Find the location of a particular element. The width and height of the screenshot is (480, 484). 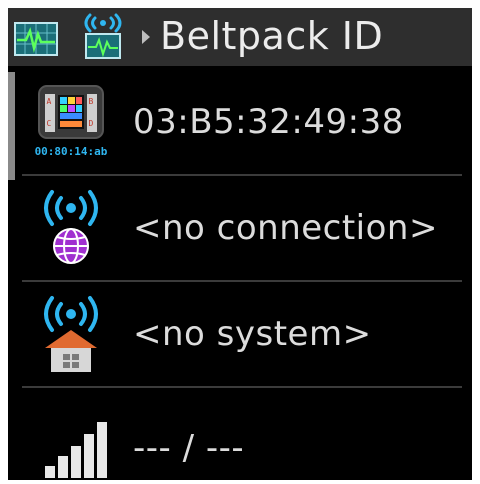

scrollbar is located at coordinates (11, 273).